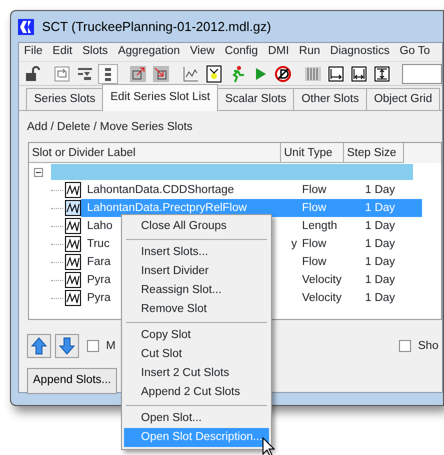  What do you see at coordinates (138, 74) in the screenshot?
I see `arrow-out-icon` at bounding box center [138, 74].